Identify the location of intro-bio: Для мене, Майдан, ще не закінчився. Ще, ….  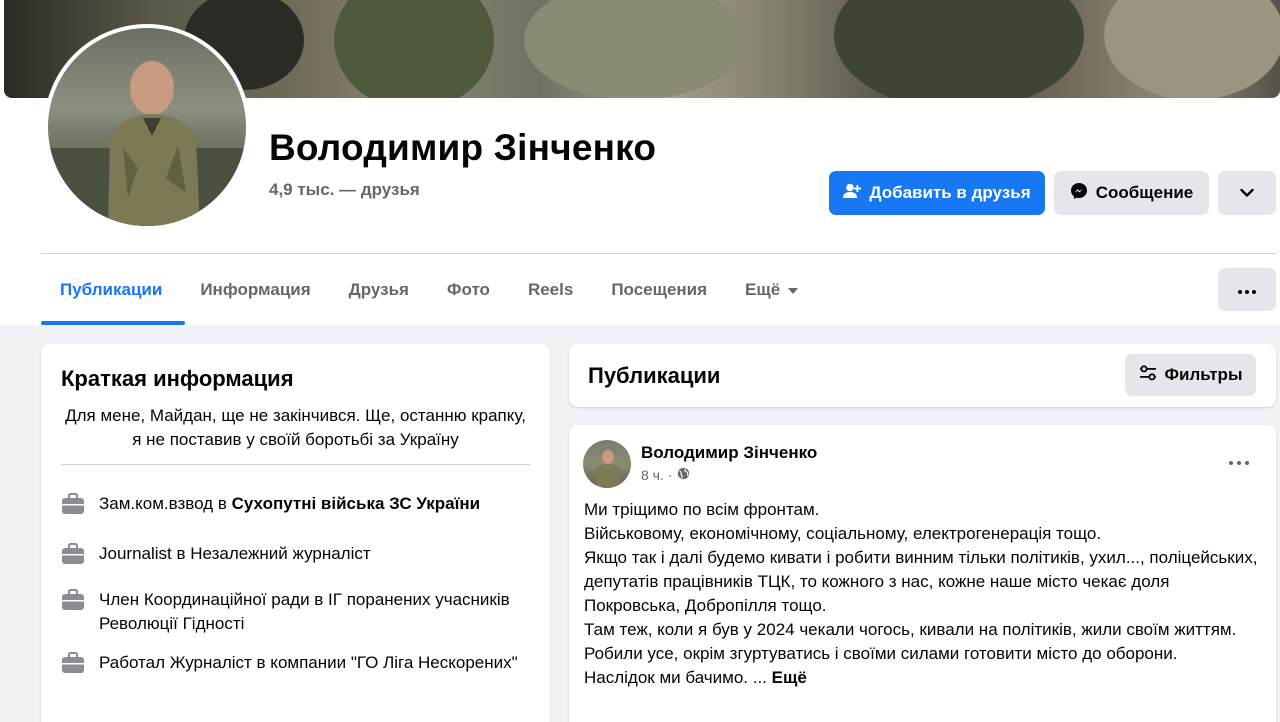
(295, 427).